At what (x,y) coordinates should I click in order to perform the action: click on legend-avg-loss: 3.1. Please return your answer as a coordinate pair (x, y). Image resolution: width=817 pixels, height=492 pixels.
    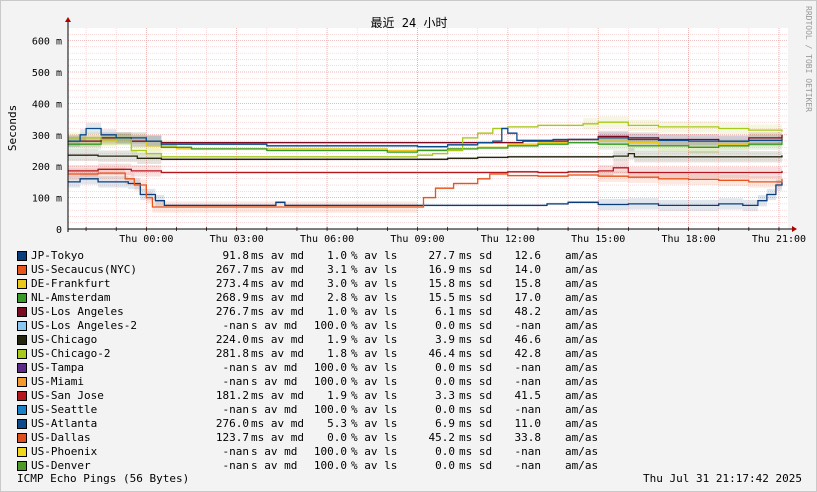
    Looking at the image, I should click on (337, 269).